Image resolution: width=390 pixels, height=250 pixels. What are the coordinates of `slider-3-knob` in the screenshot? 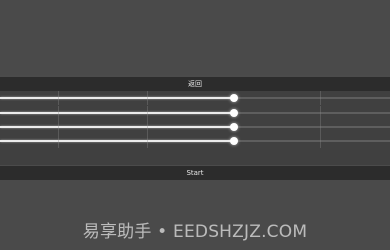 It's located at (234, 127).